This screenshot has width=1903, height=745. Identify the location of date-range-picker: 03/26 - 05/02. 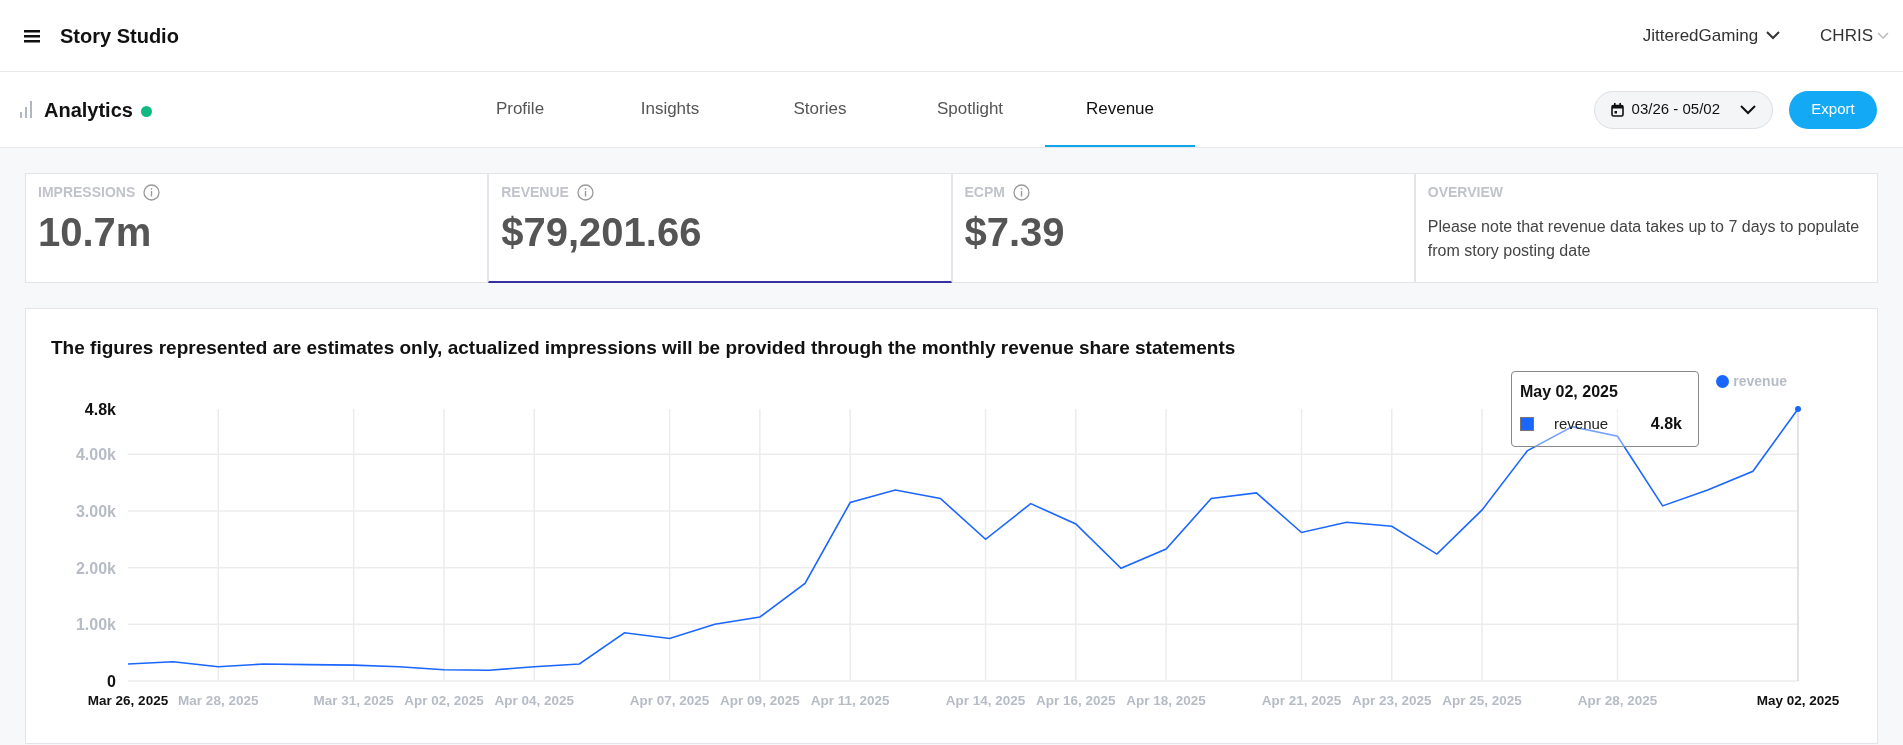
(1683, 109).